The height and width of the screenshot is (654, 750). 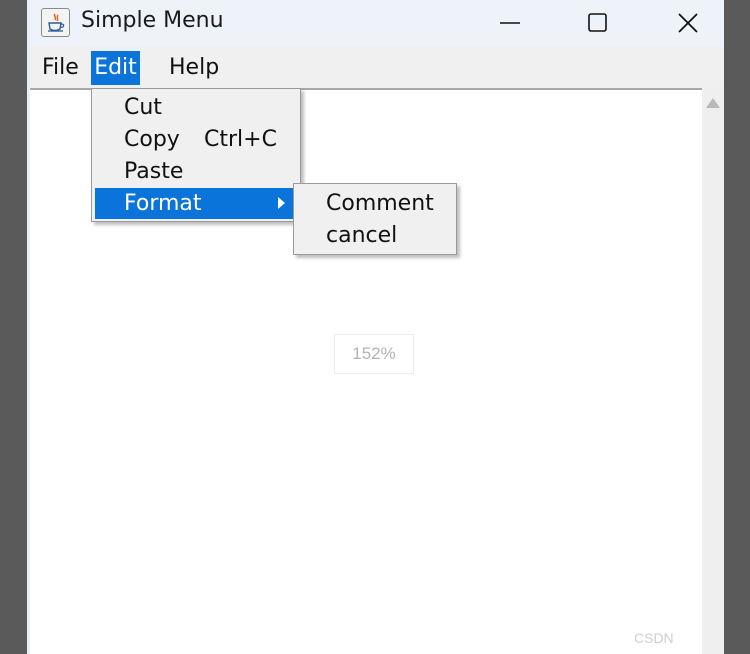 What do you see at coordinates (60, 68) in the screenshot?
I see `menu-file: File` at bounding box center [60, 68].